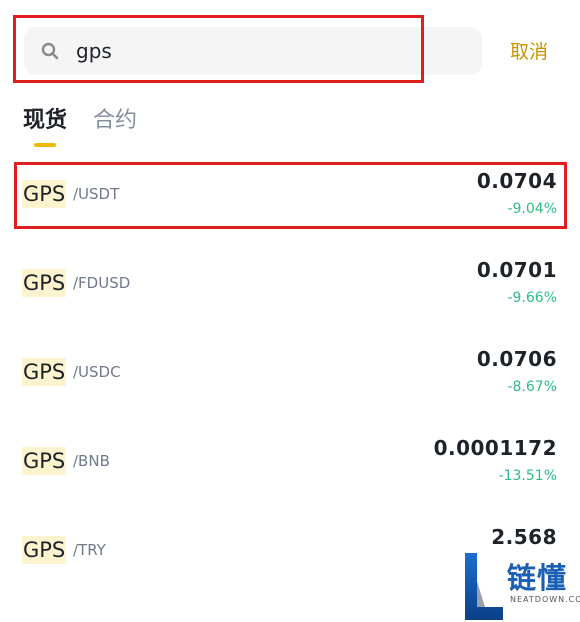 This screenshot has height=622, width=580. Describe the element at coordinates (545, 599) in the screenshot. I see `watermark-subtitle: NEATDOWN.COM` at that location.